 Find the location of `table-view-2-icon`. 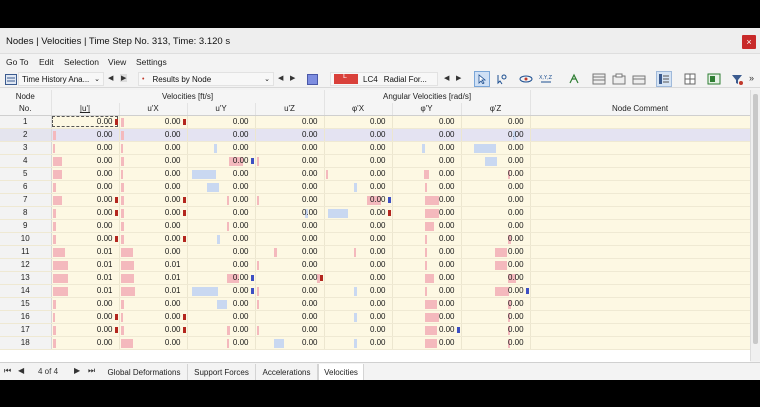

table-view-2-icon is located at coordinates (619, 79).